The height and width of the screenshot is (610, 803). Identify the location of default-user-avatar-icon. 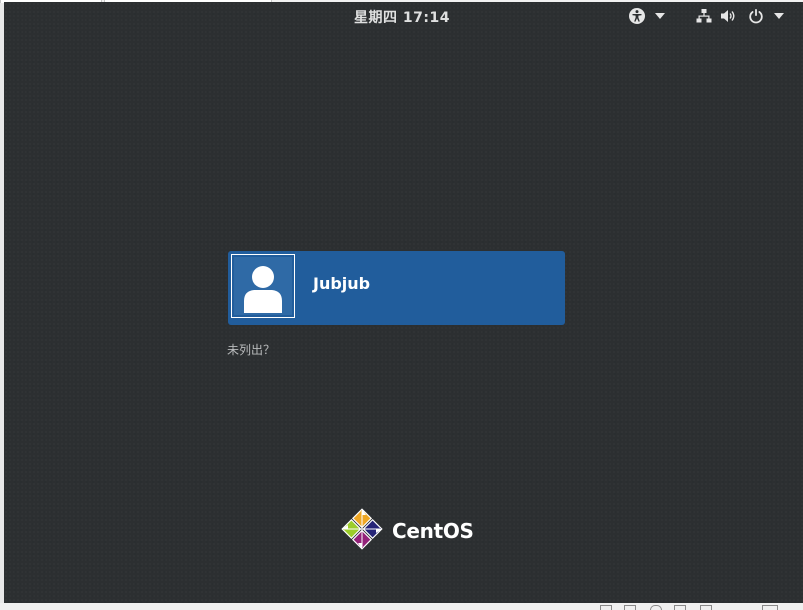
(263, 286).